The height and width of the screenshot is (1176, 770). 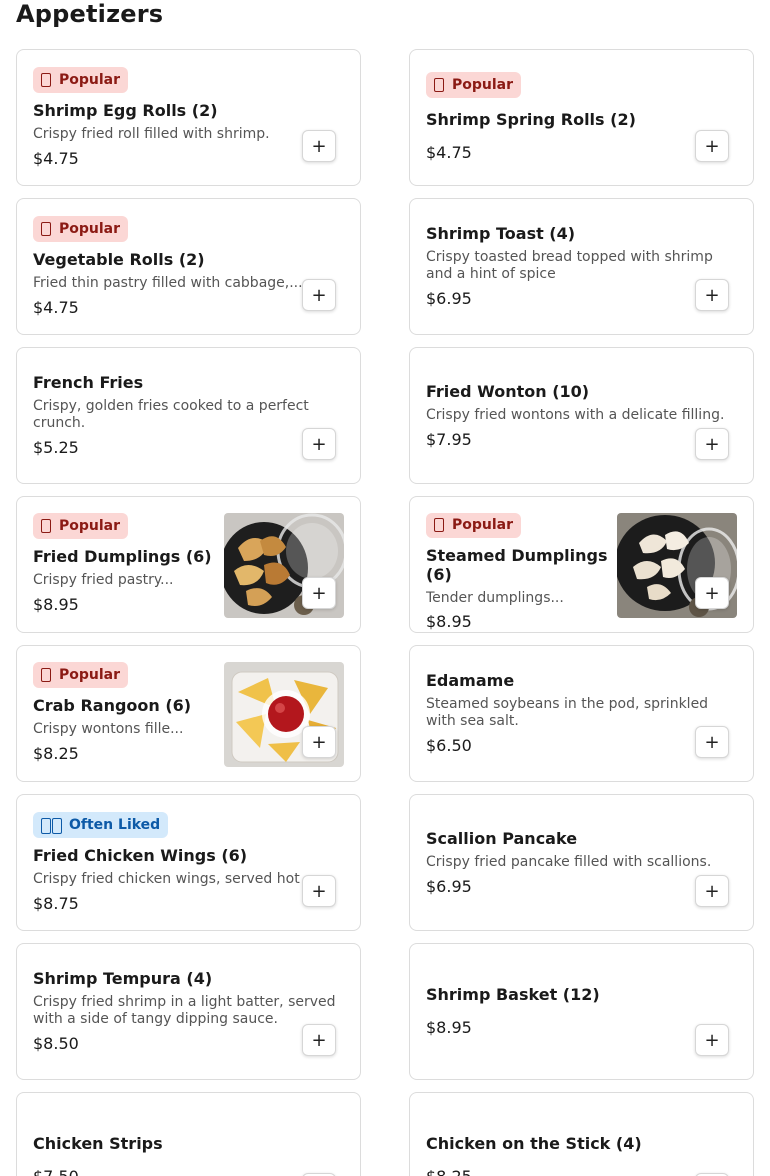 I want to click on item-price: $8.75, so click(x=56, y=903).